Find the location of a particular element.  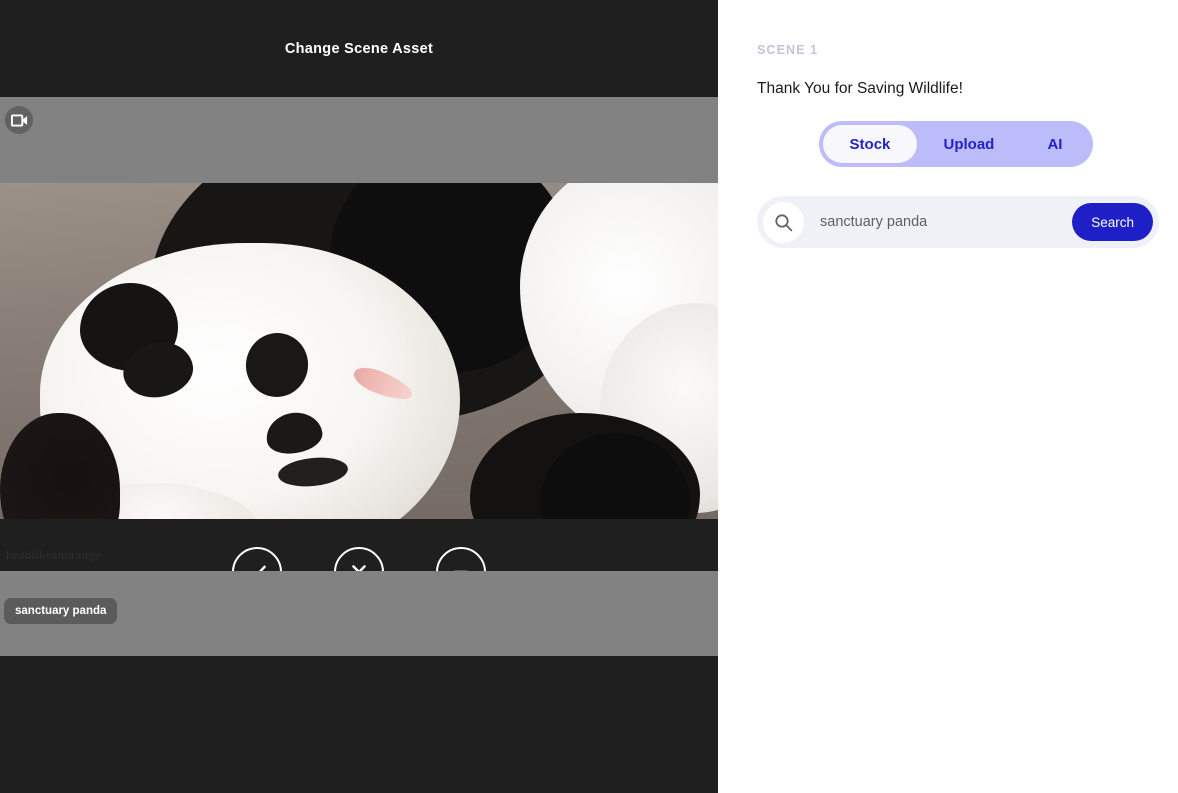

preview-asset-label: sanctuary panda is located at coordinates (61, 611).